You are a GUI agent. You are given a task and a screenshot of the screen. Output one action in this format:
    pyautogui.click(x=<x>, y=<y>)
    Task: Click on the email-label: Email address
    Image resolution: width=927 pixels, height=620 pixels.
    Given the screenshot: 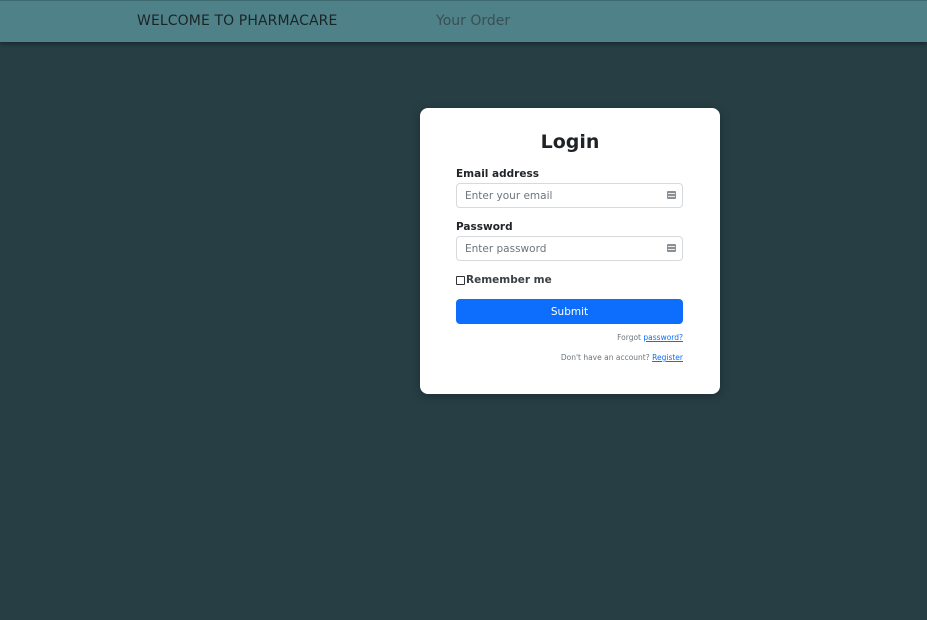 What is the action you would take?
    pyautogui.click(x=497, y=174)
    